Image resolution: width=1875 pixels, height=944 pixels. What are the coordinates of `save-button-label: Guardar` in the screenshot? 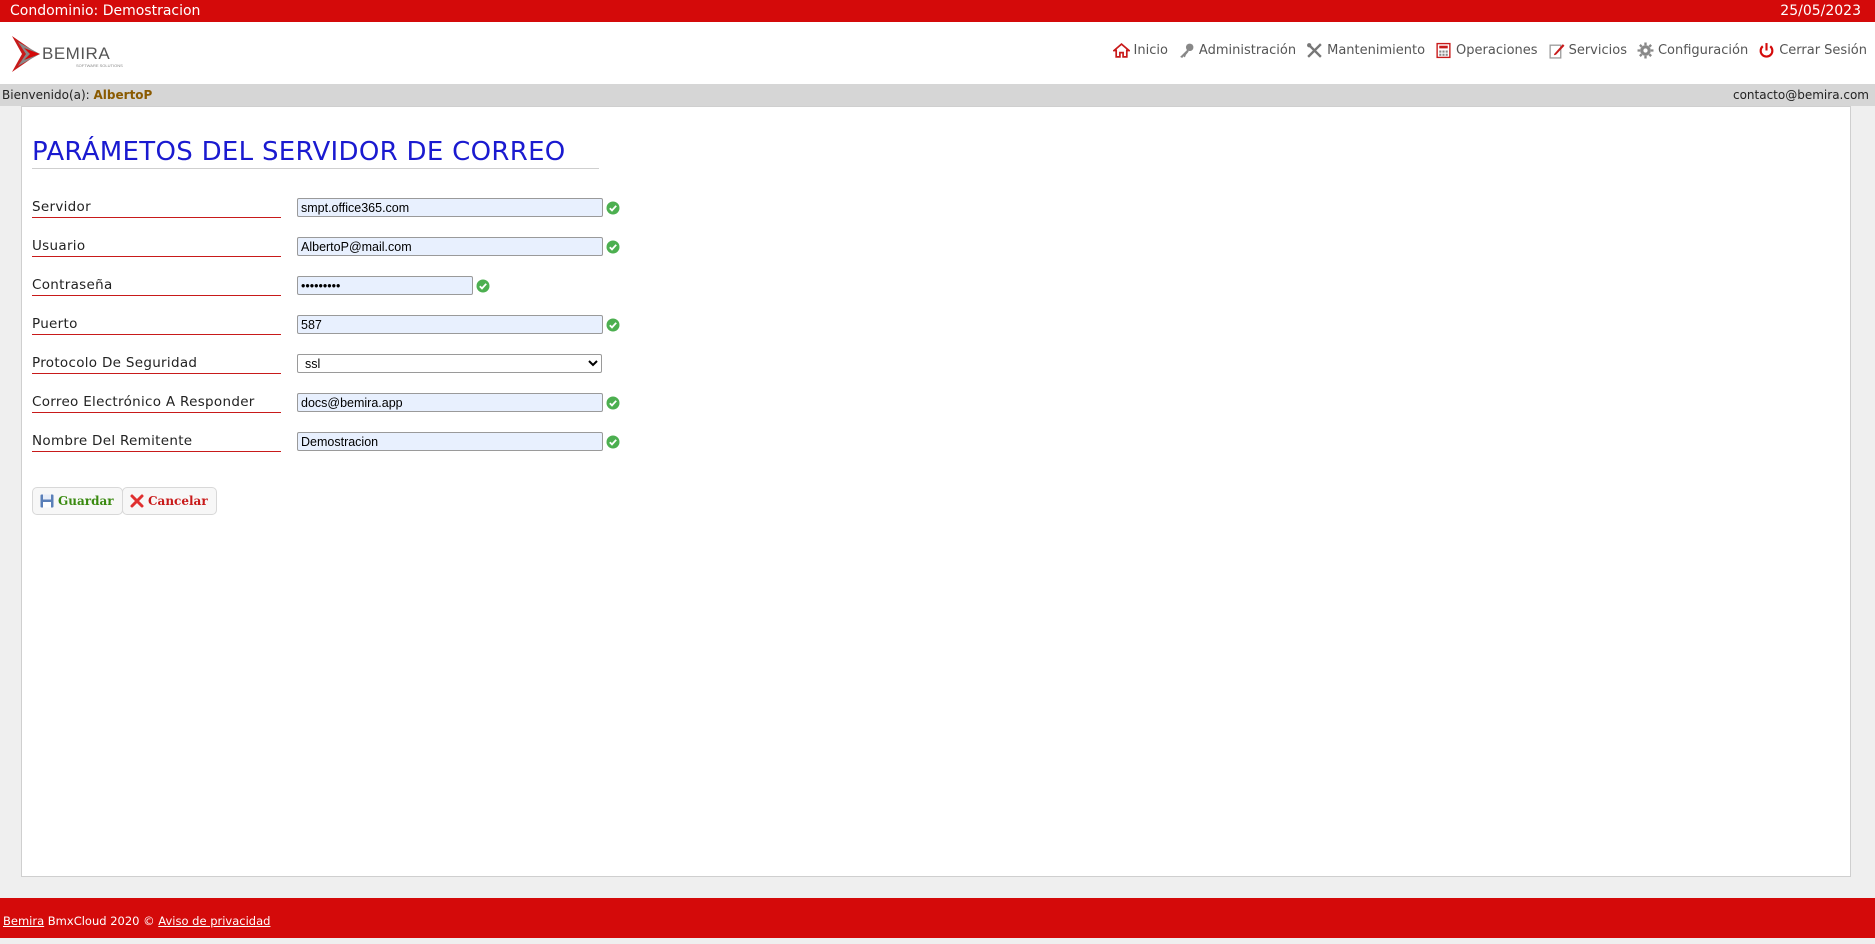 It's located at (86, 501).